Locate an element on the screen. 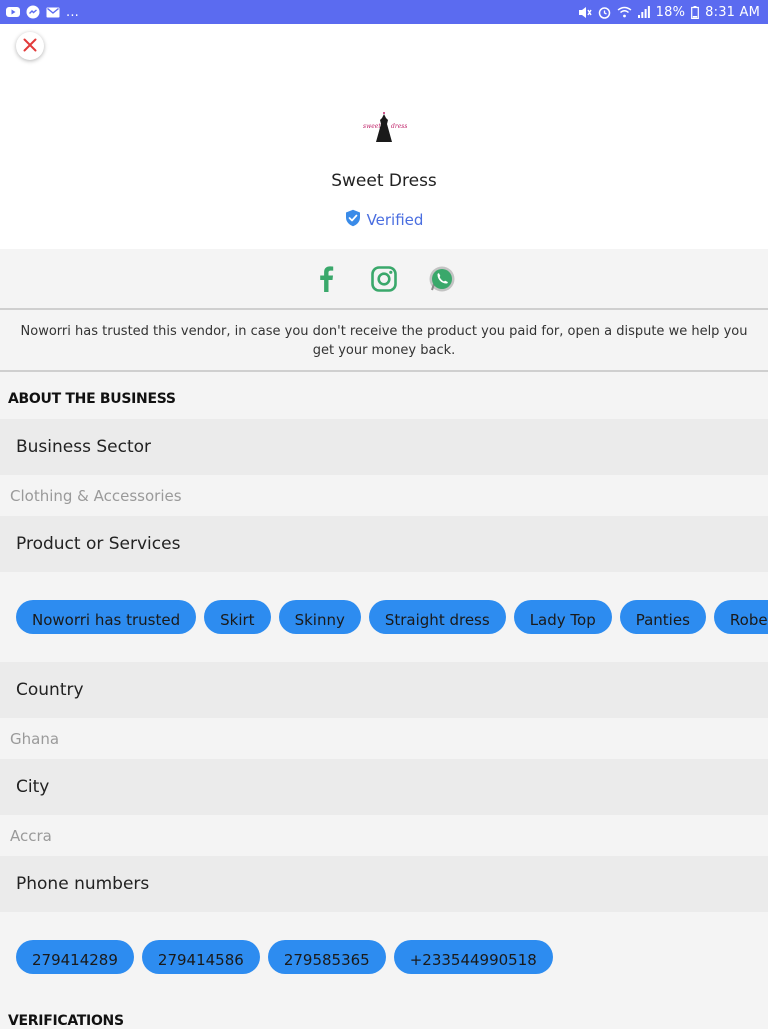  svg-text: sweet is located at coordinates (372, 126).